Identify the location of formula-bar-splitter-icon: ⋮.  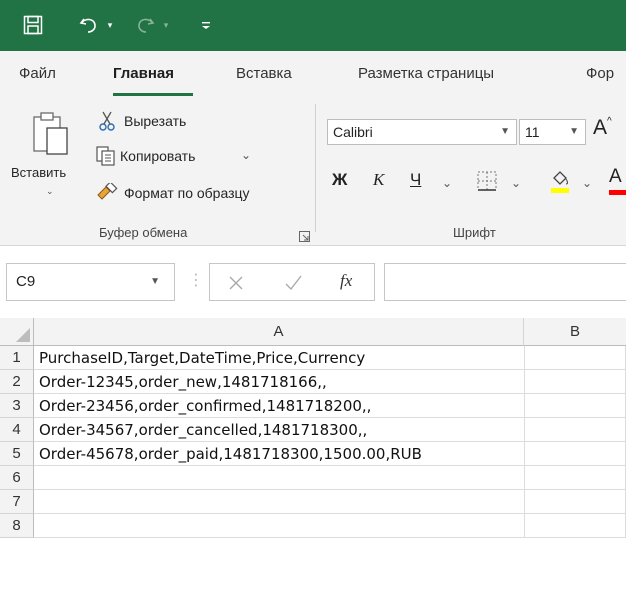
(196, 281).